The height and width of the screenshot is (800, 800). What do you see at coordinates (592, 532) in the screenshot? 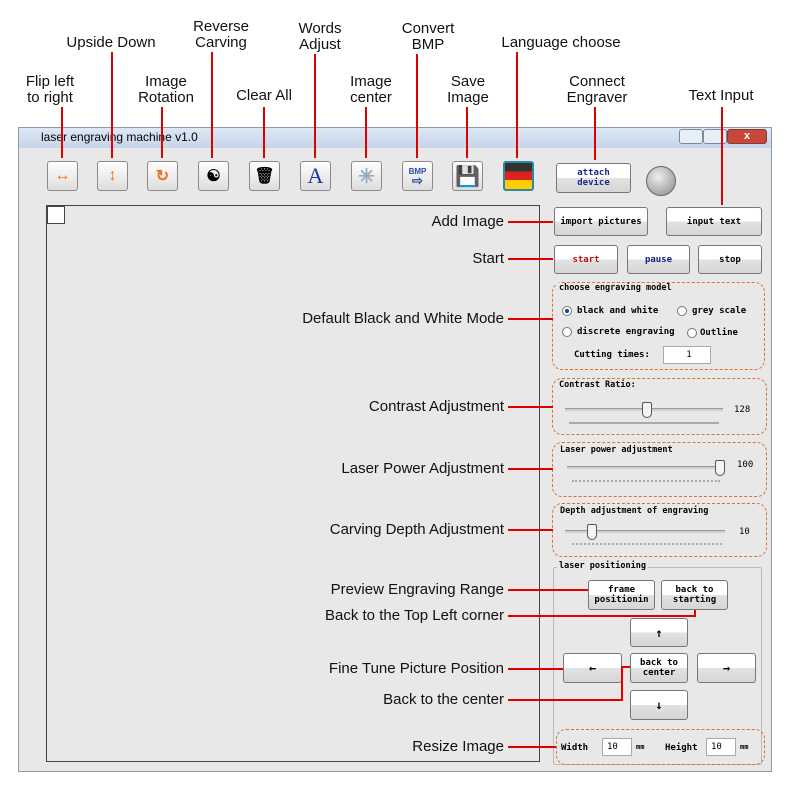
I see `depth-slider-thumb` at bounding box center [592, 532].